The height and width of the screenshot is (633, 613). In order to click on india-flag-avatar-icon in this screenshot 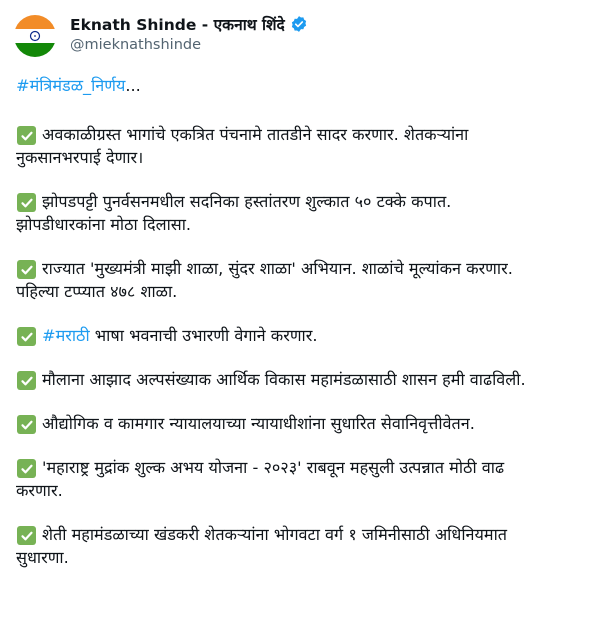, I will do `click(35, 36)`.